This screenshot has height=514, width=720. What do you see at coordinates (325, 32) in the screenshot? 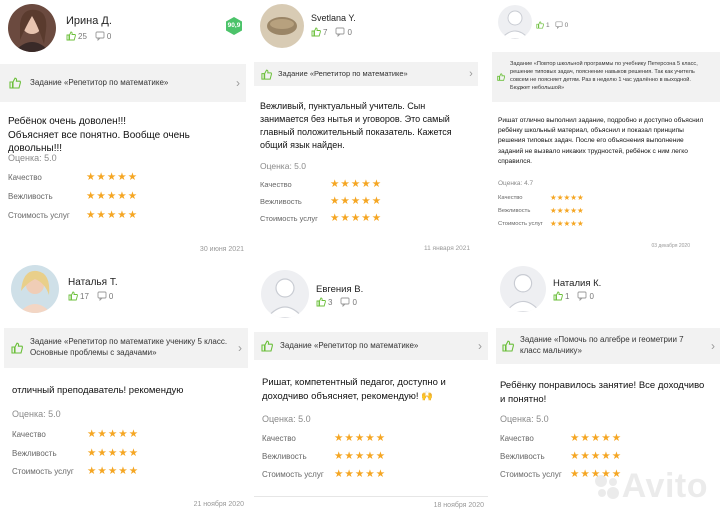
I see `likes-count: 7` at bounding box center [325, 32].